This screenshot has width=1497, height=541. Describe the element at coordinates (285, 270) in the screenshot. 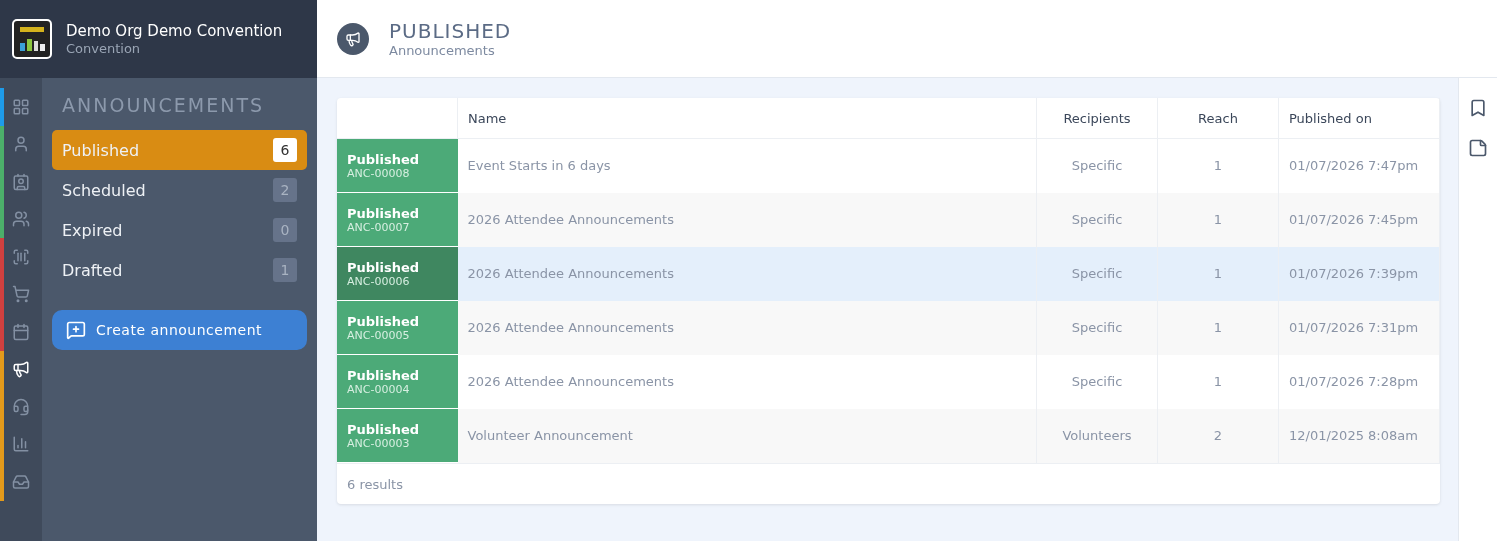

I see `count-badge: 1` at that location.